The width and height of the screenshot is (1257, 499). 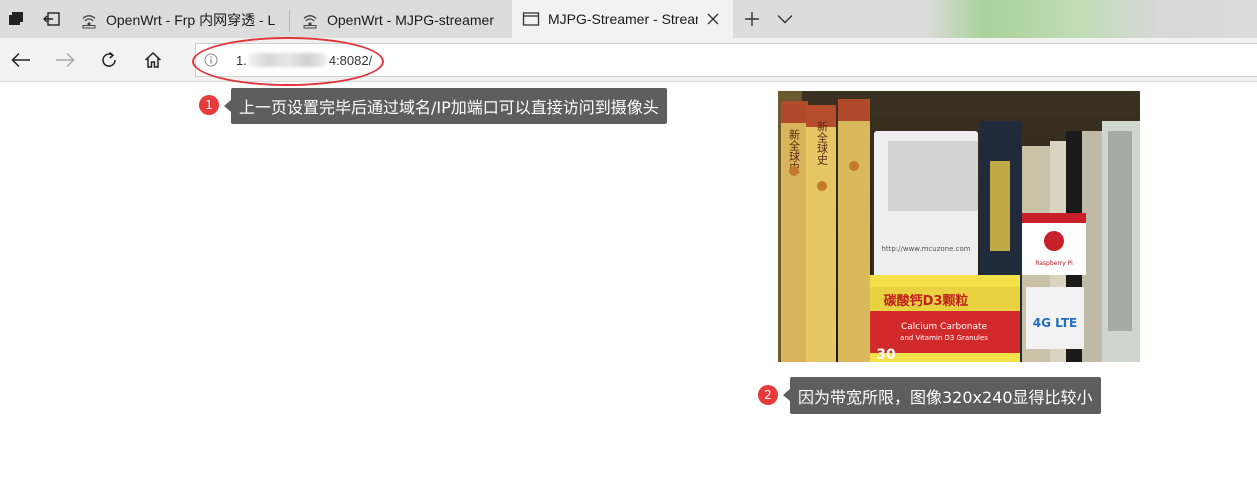 I want to click on annotation-badge-2: 2, so click(x=768, y=395).